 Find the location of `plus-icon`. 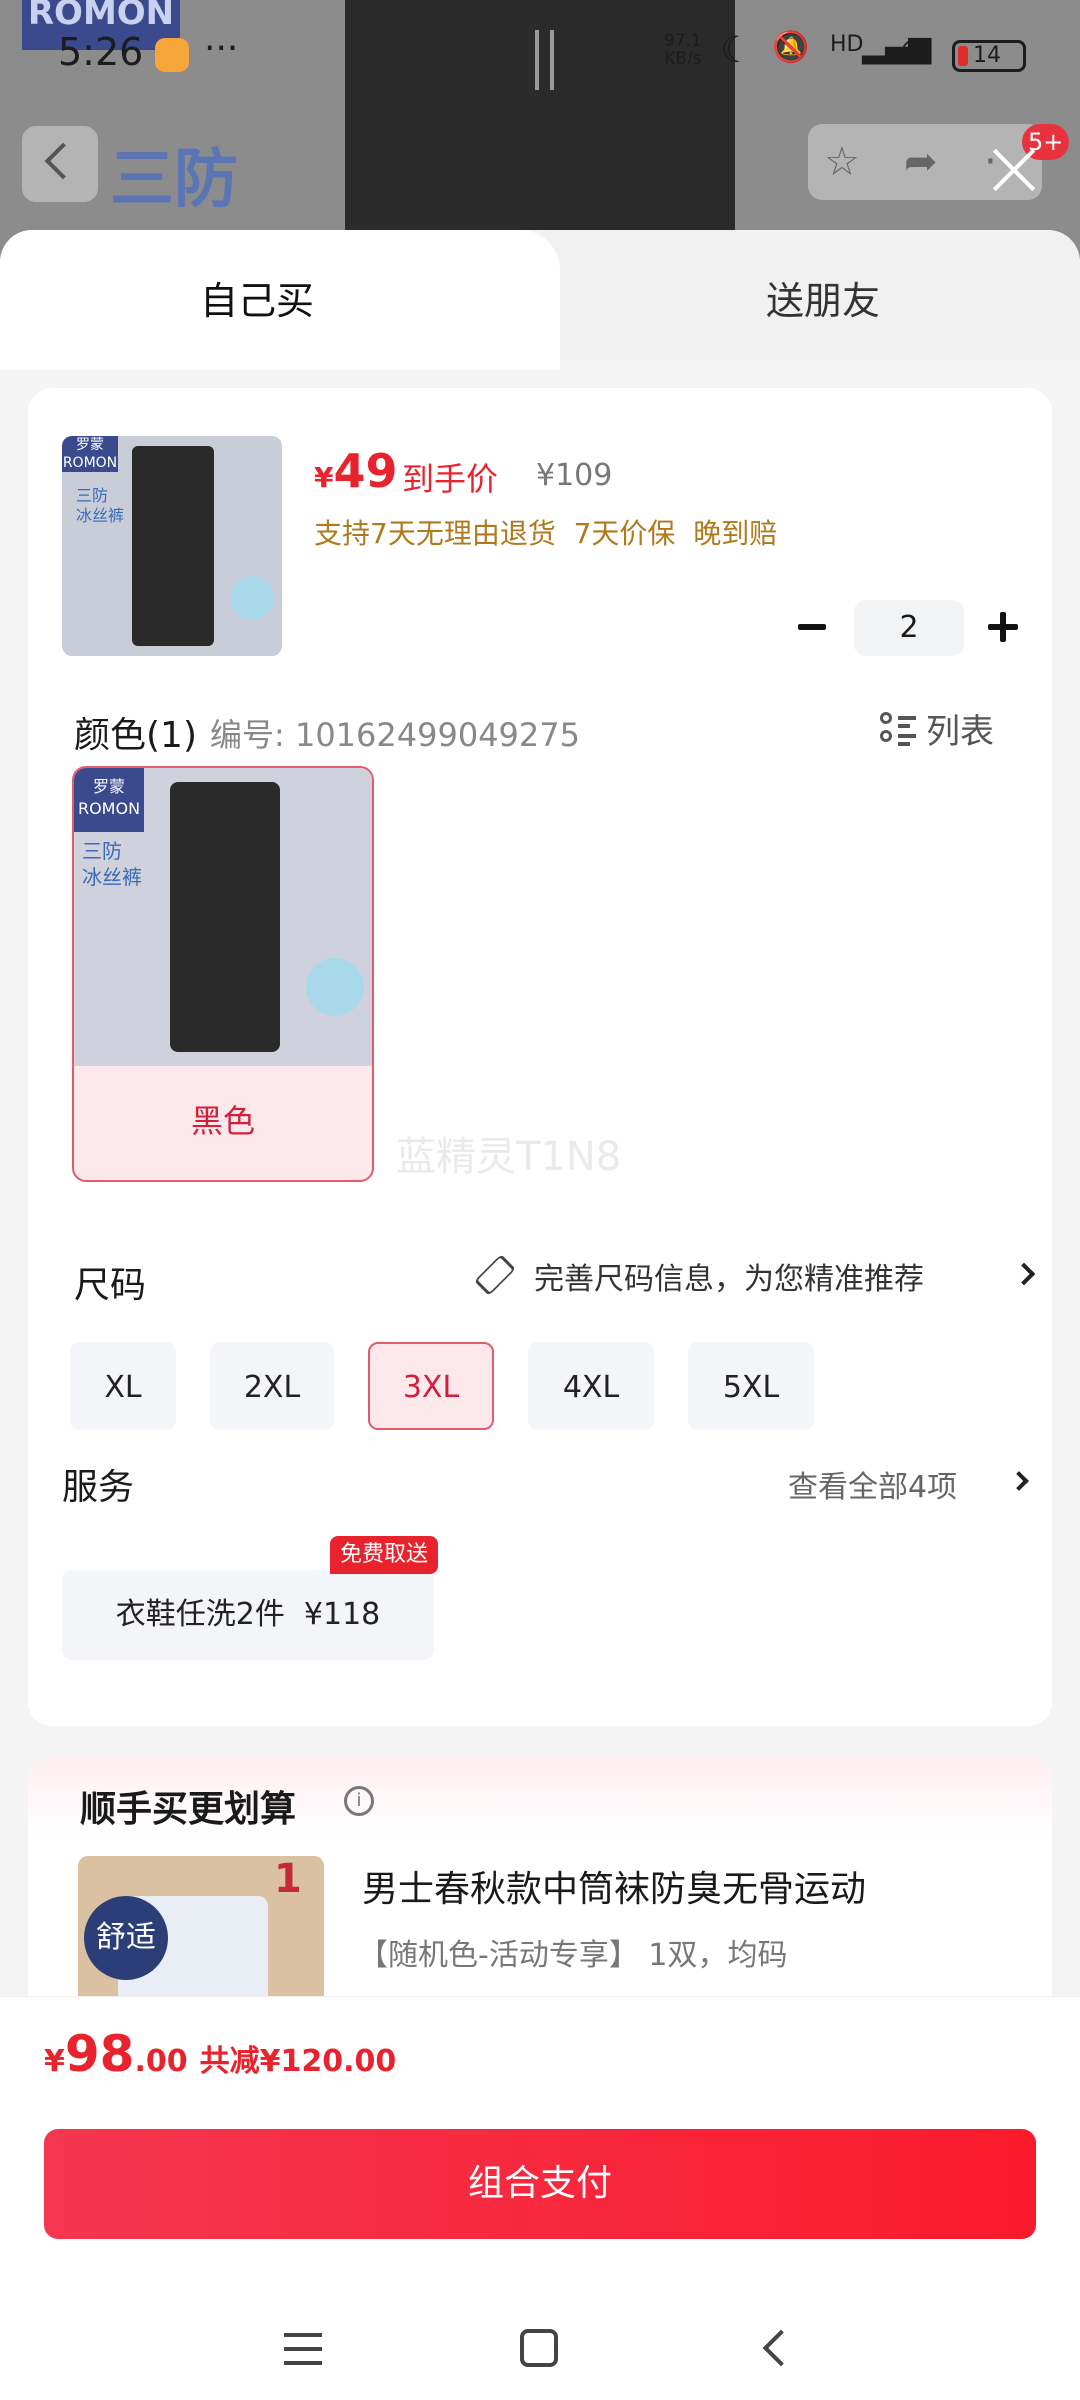

plus-icon is located at coordinates (1003, 627).